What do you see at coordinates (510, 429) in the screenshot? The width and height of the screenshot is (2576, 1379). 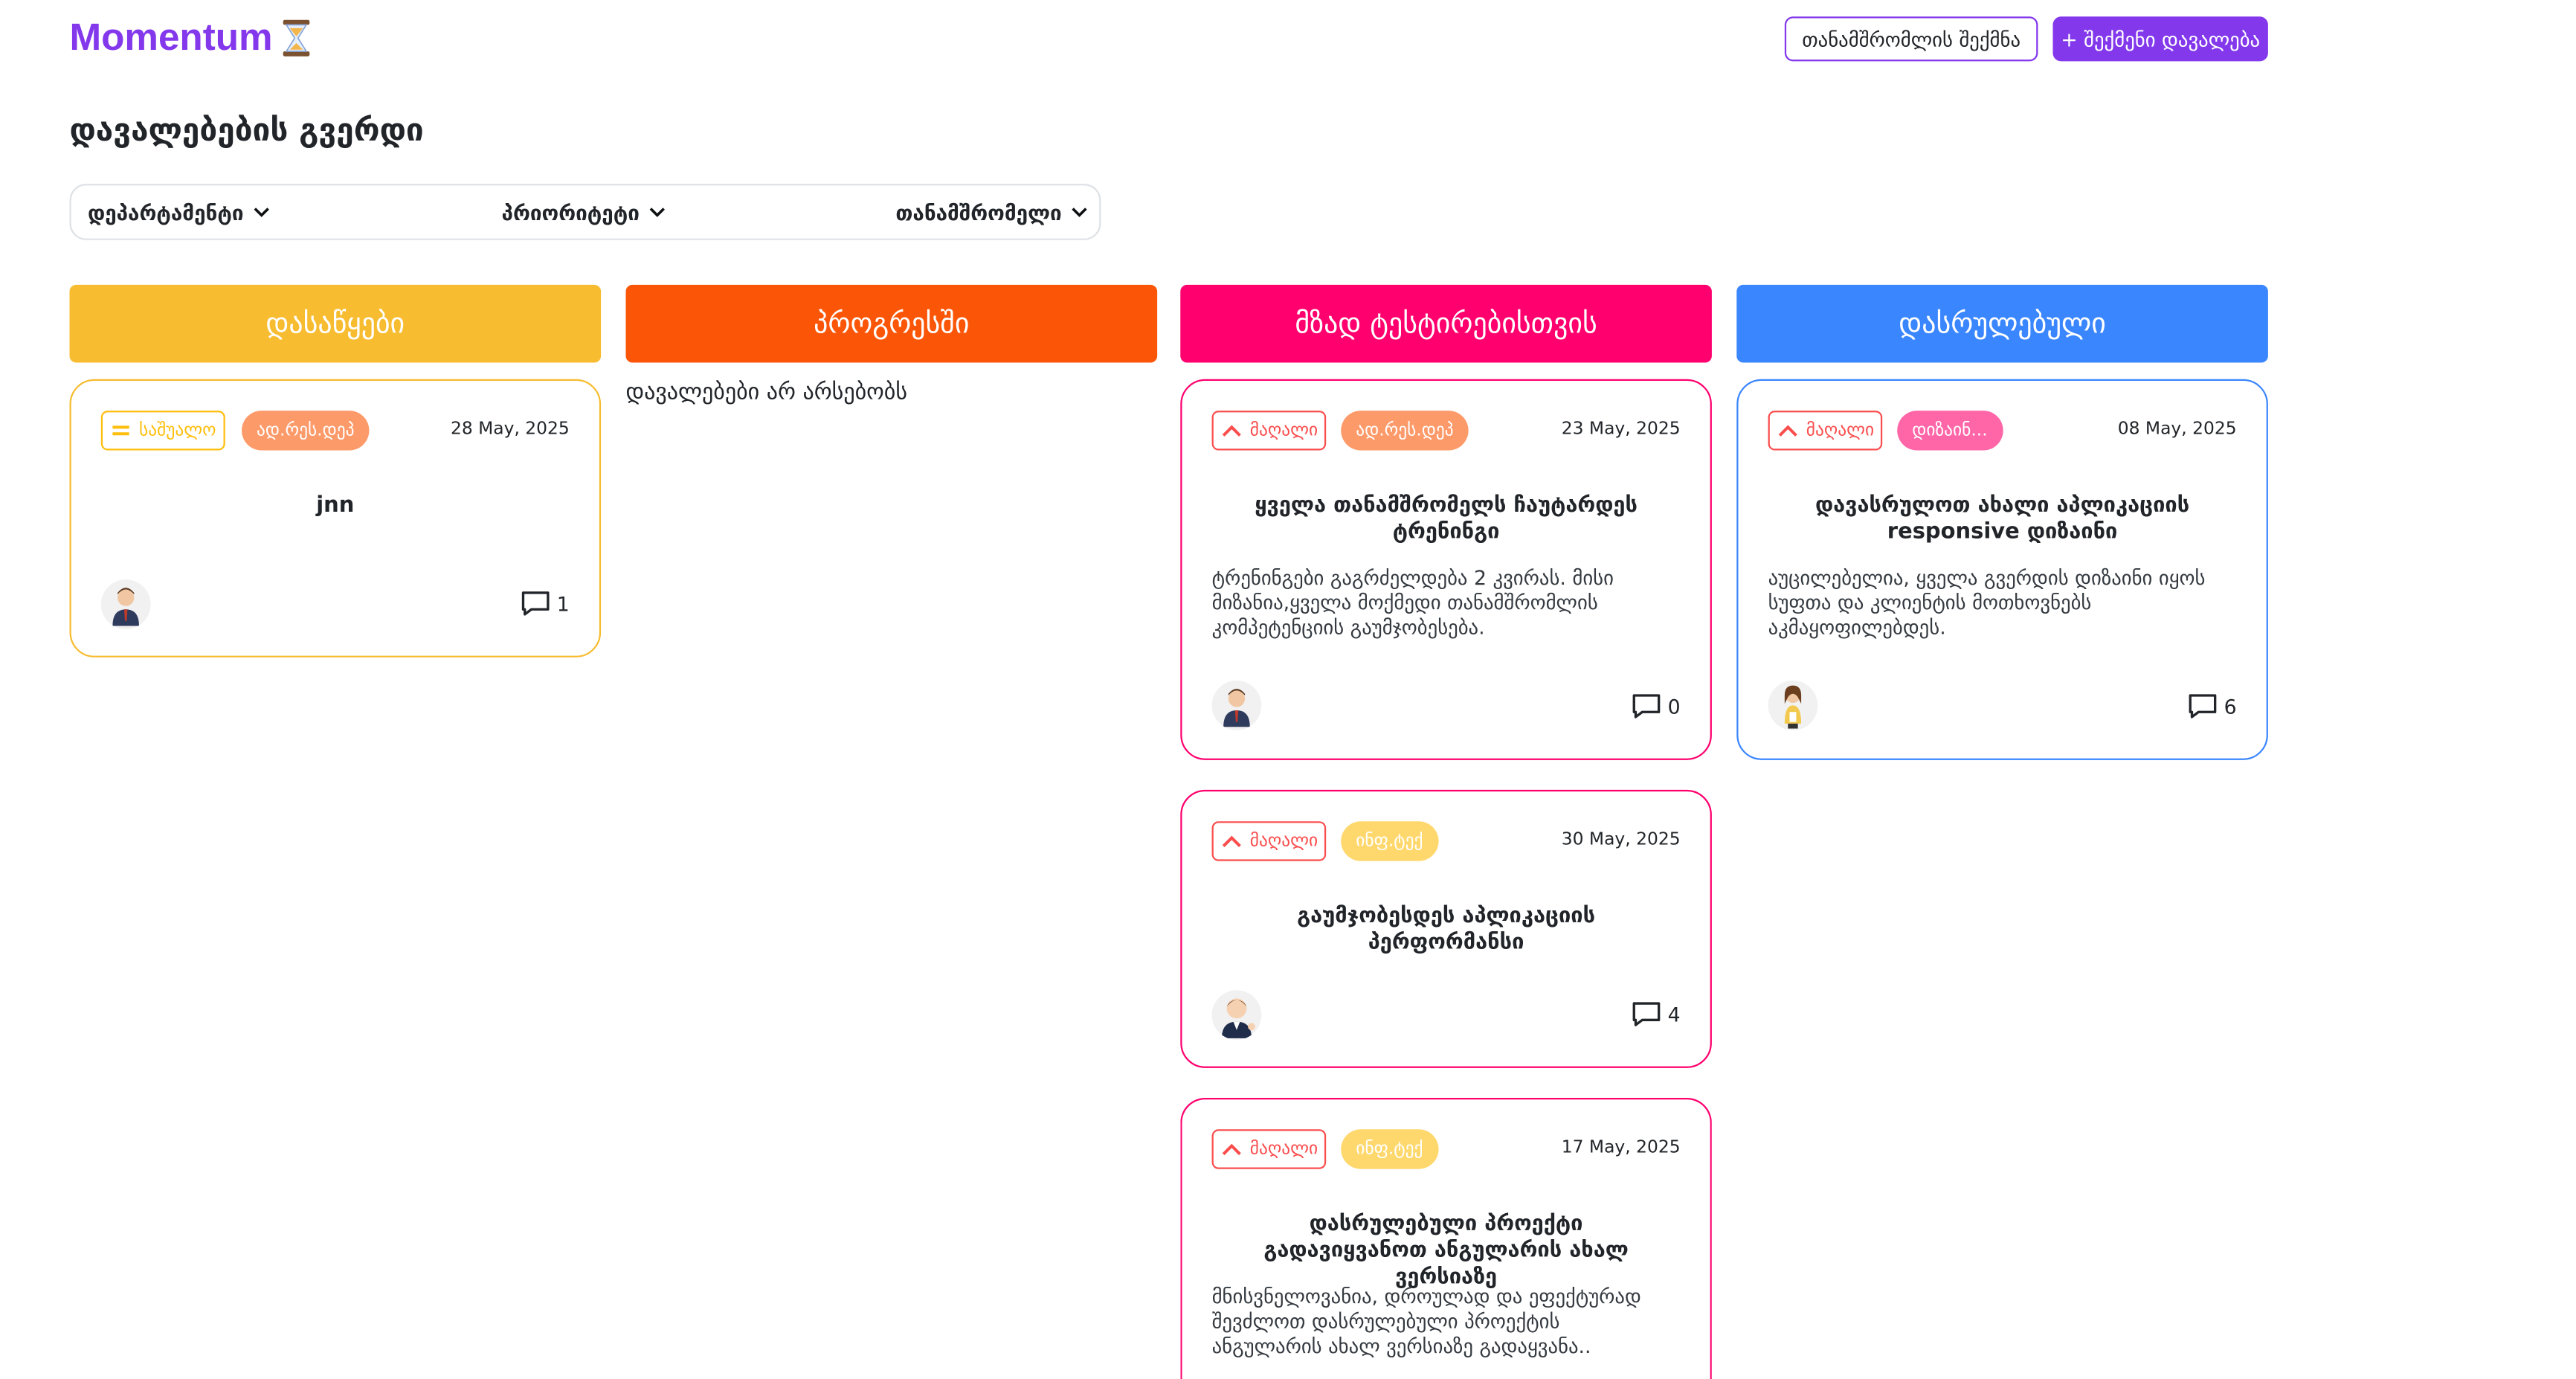 I see `due-date: 28 May, 2025` at bounding box center [510, 429].